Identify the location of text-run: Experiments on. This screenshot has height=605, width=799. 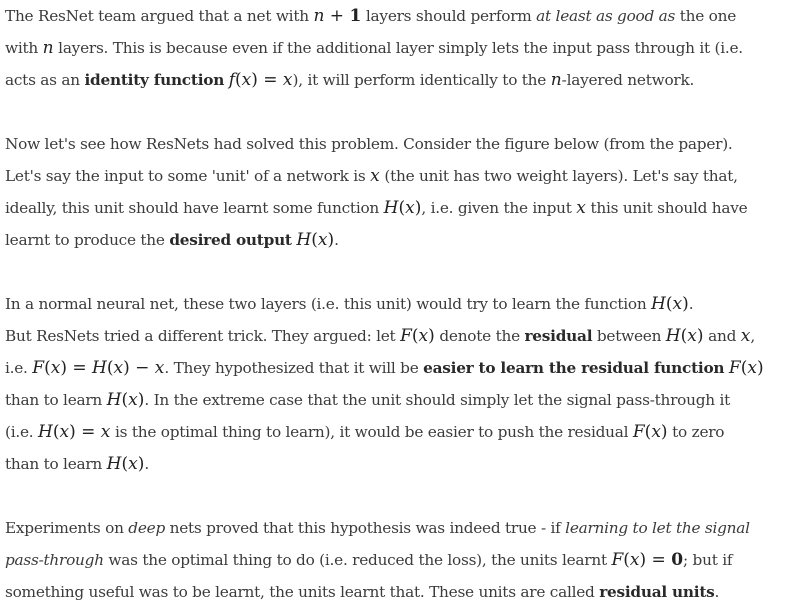
(67, 528).